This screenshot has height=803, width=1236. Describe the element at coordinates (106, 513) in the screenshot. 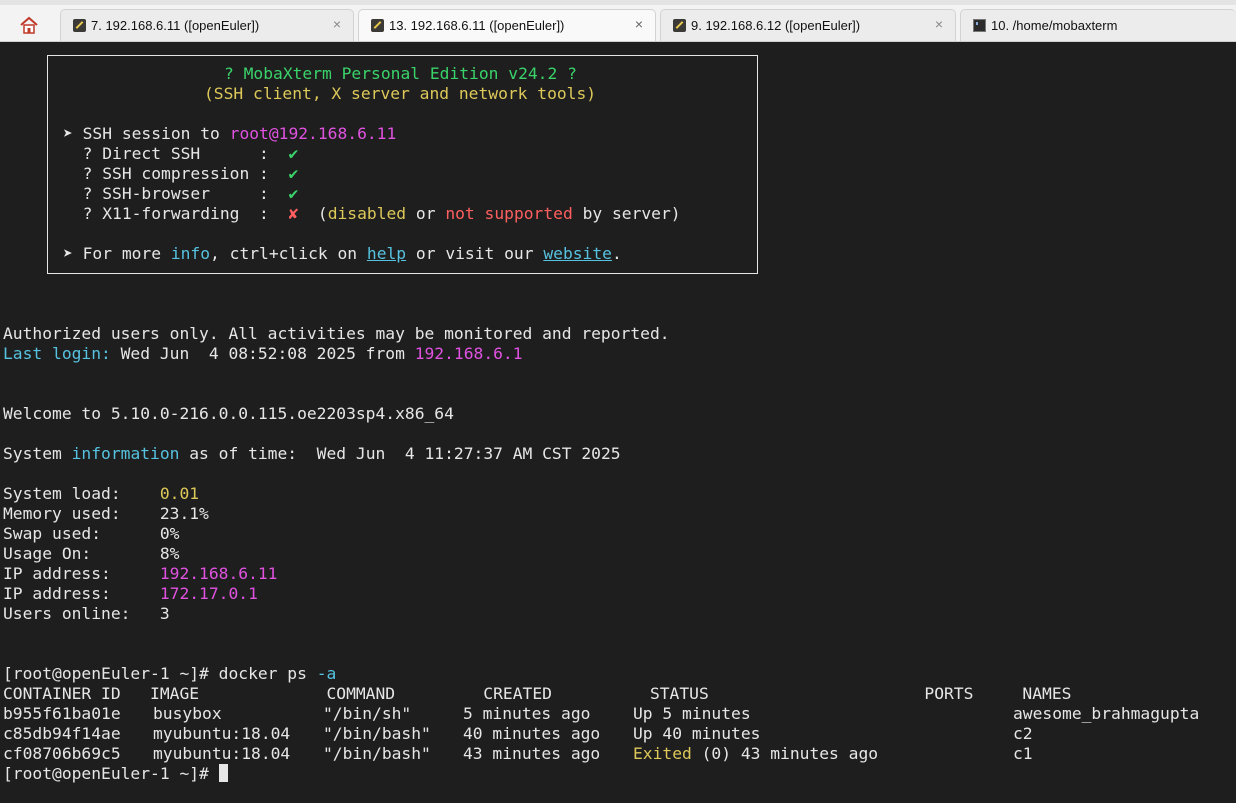

I see `stat-memory-used: Memory used: 23.1%` at that location.